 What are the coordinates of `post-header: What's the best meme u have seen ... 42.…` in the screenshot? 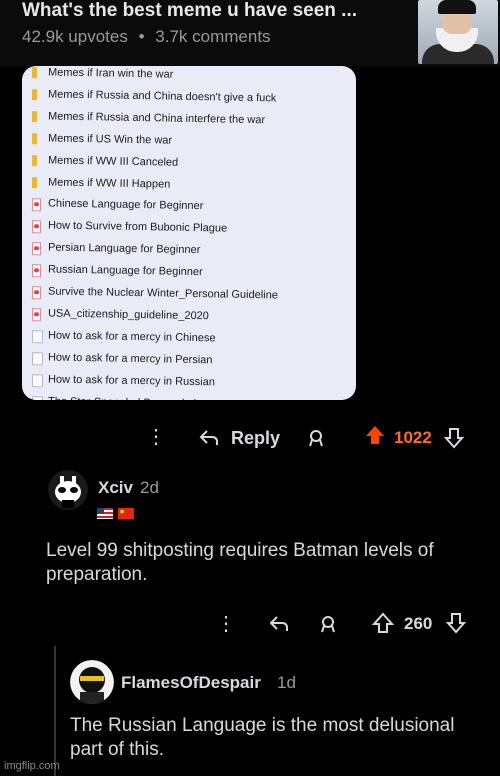 It's located at (250, 33).